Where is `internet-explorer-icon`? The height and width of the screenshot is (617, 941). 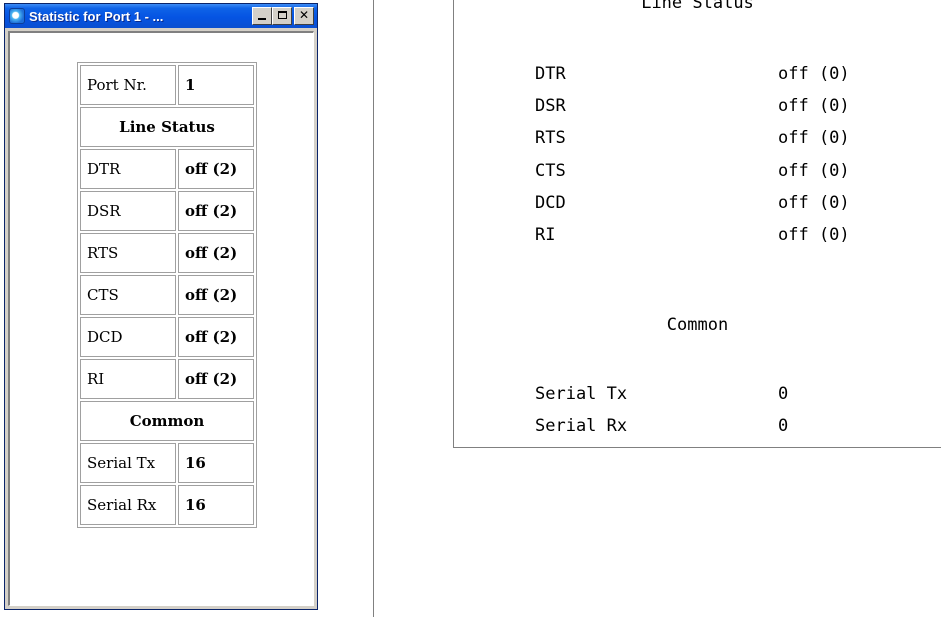
internet-explorer-icon is located at coordinates (17, 16).